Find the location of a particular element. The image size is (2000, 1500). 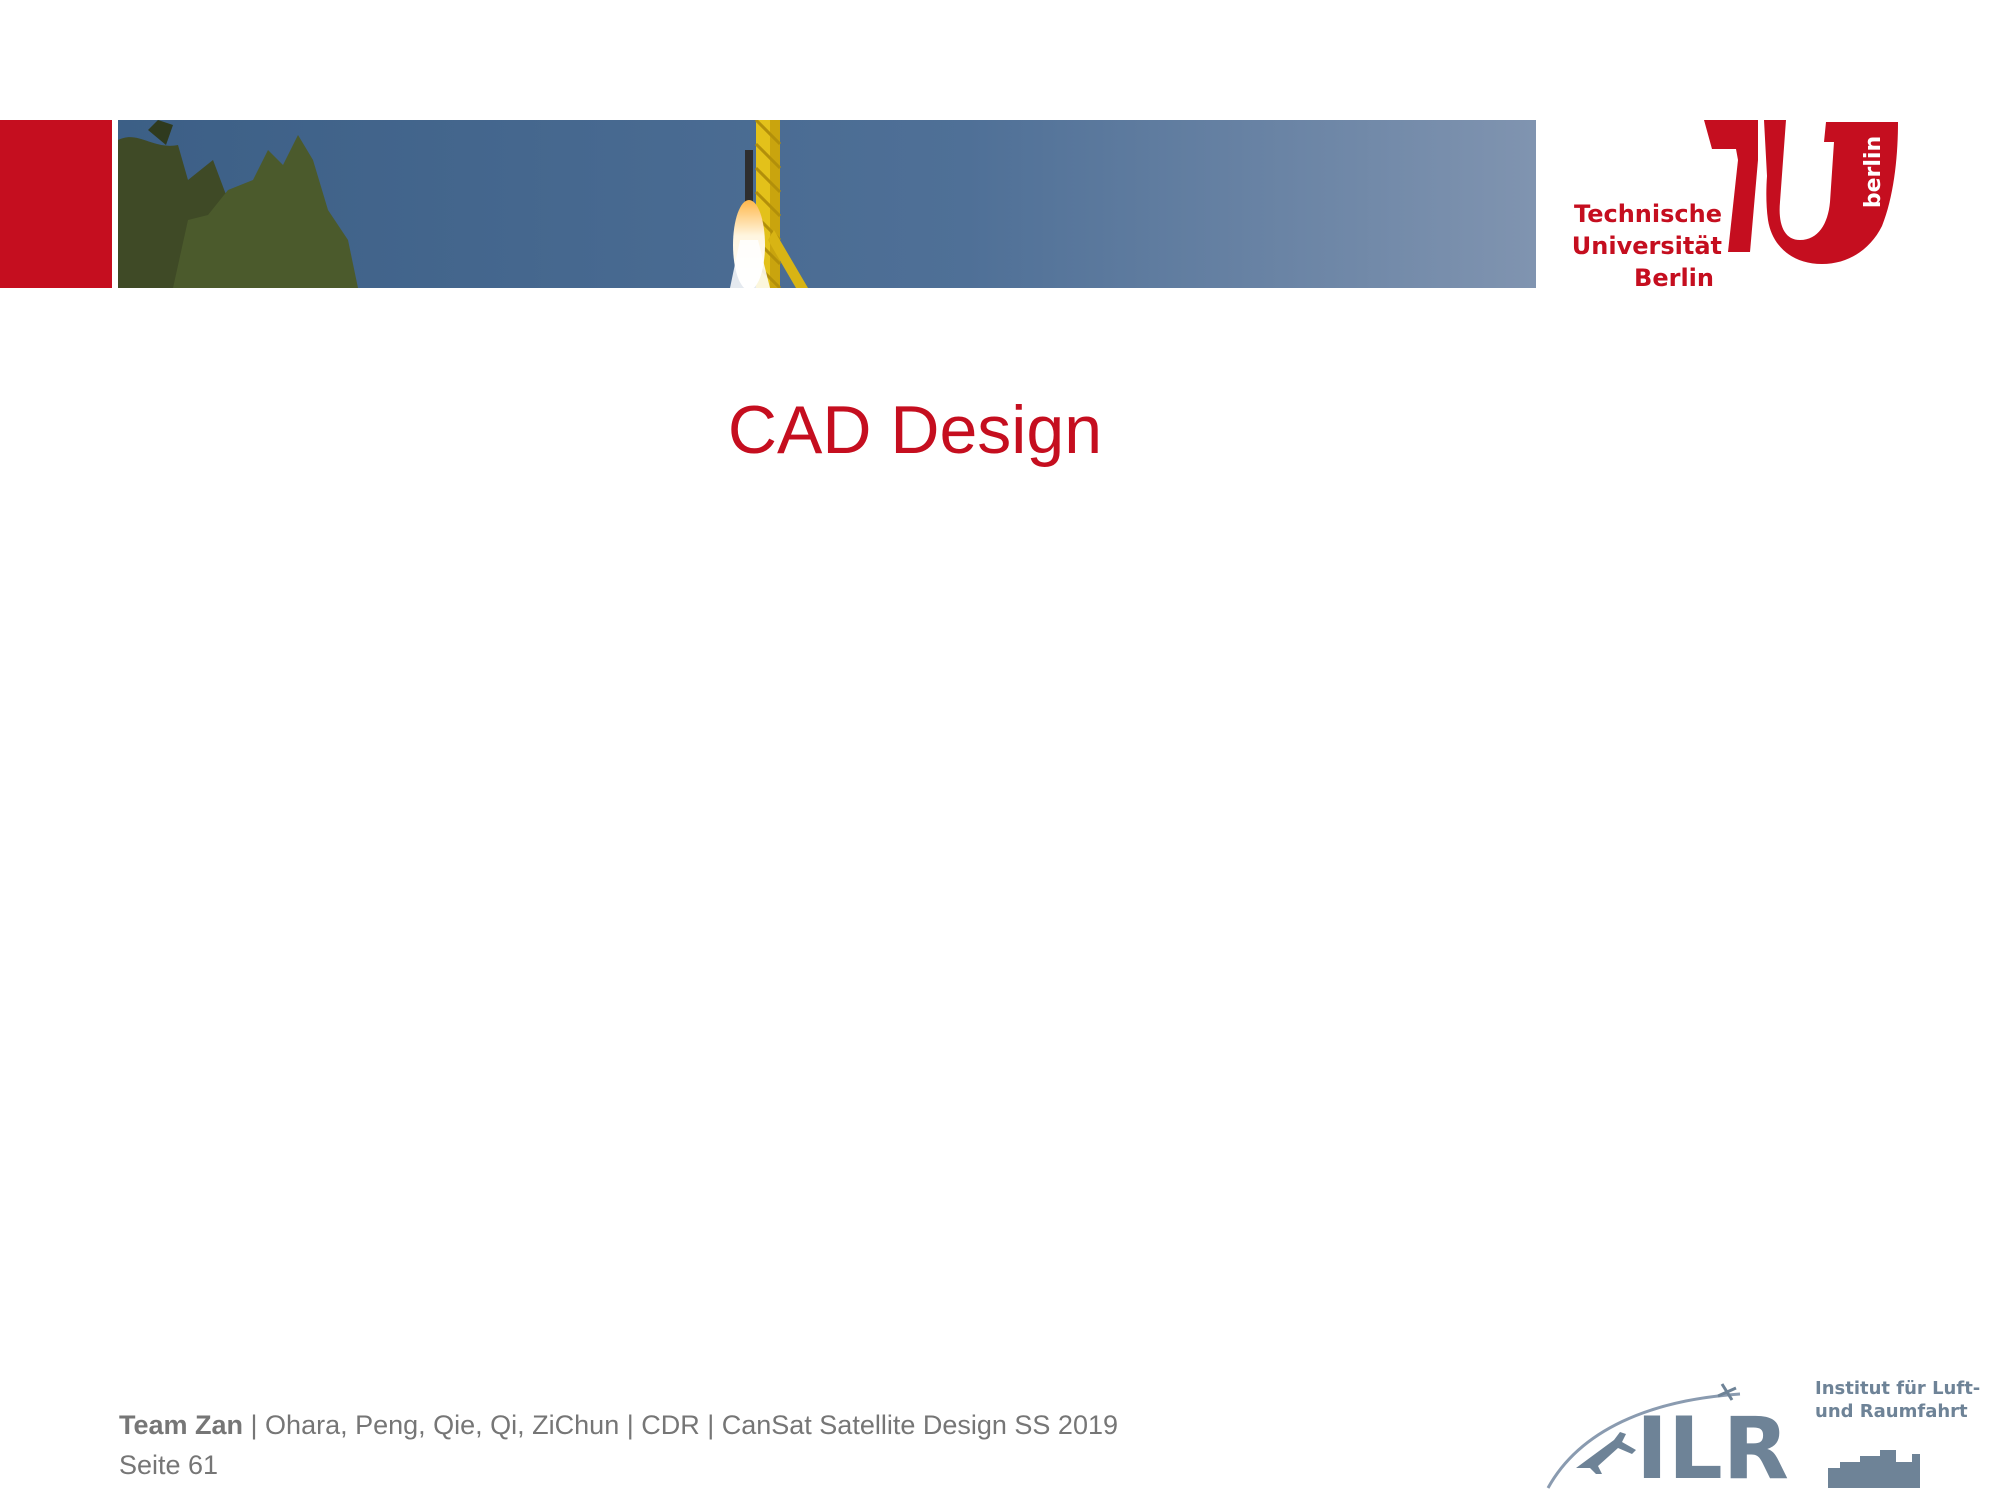

header-banner-image is located at coordinates (827, 204).